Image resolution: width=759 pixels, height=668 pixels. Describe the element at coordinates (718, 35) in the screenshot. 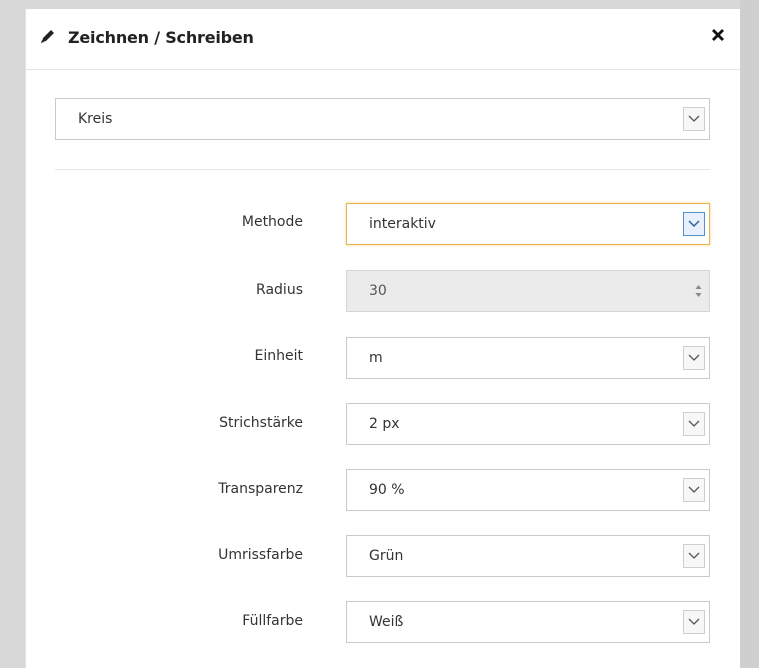

I see `close-icon` at that location.